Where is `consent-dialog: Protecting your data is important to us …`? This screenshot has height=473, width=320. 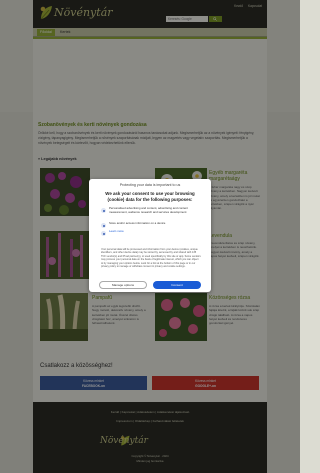 consent-dialog: Protecting your data is important to us … is located at coordinates (150, 235).